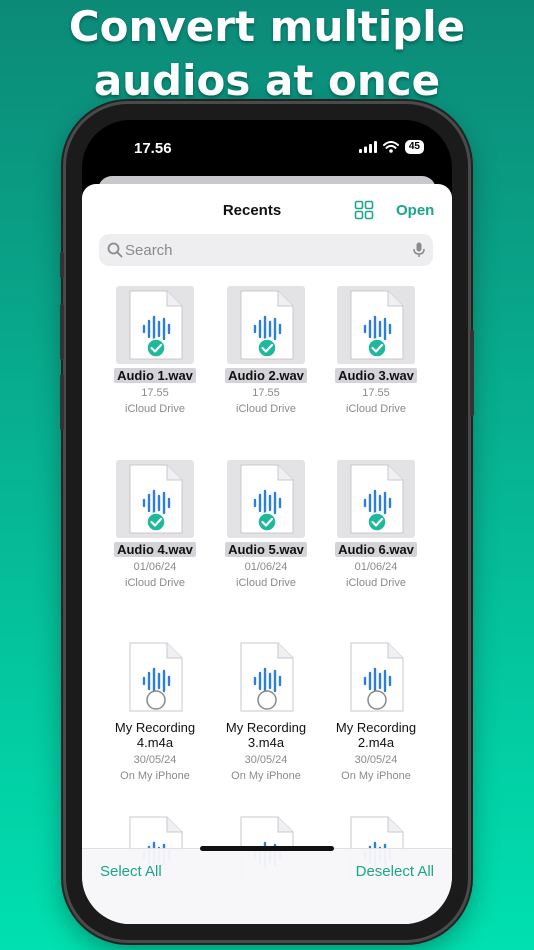 The height and width of the screenshot is (950, 534). I want to click on headline-line-2: audios at once, so click(267, 80).